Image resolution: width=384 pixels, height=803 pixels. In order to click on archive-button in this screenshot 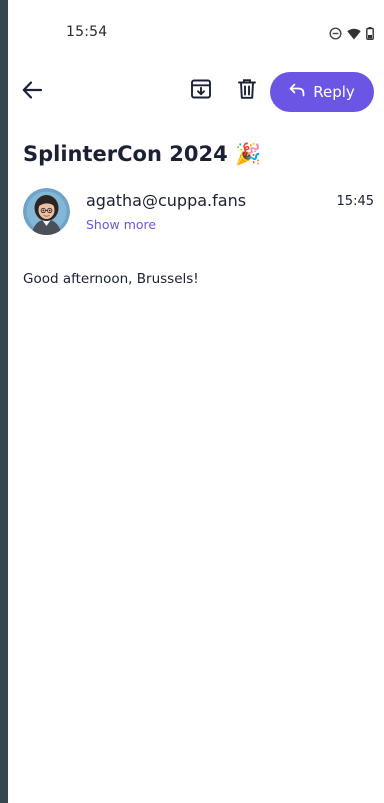, I will do `click(201, 91)`.